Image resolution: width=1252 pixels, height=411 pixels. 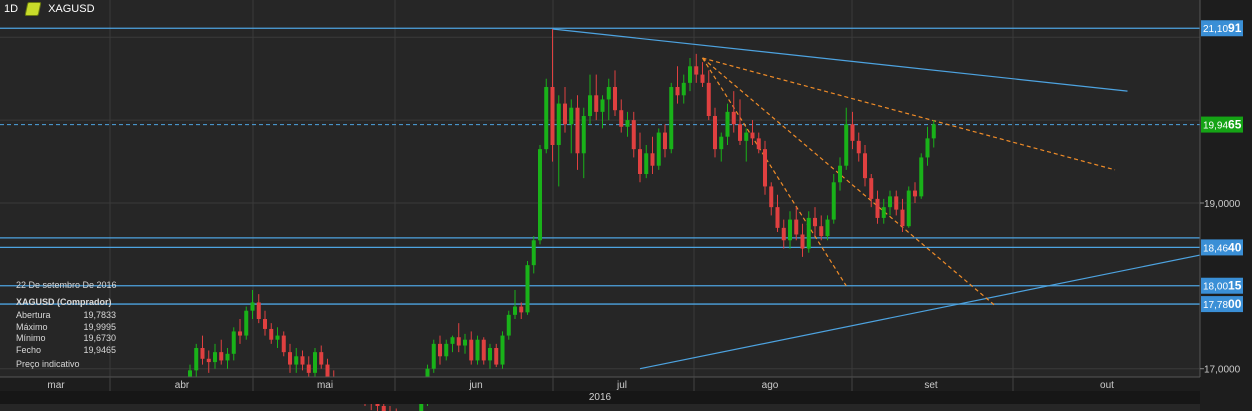 I want to click on pencil-ruler-icon, so click(x=33, y=9).